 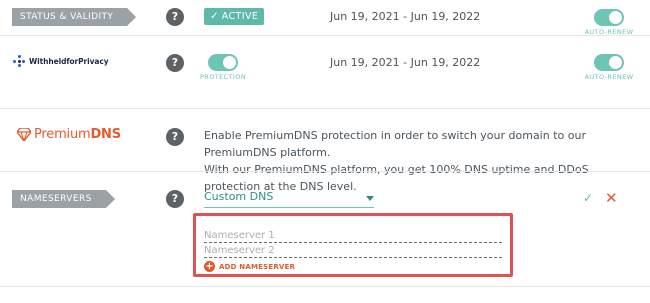 I want to click on chevron-down-icon, so click(x=370, y=198).